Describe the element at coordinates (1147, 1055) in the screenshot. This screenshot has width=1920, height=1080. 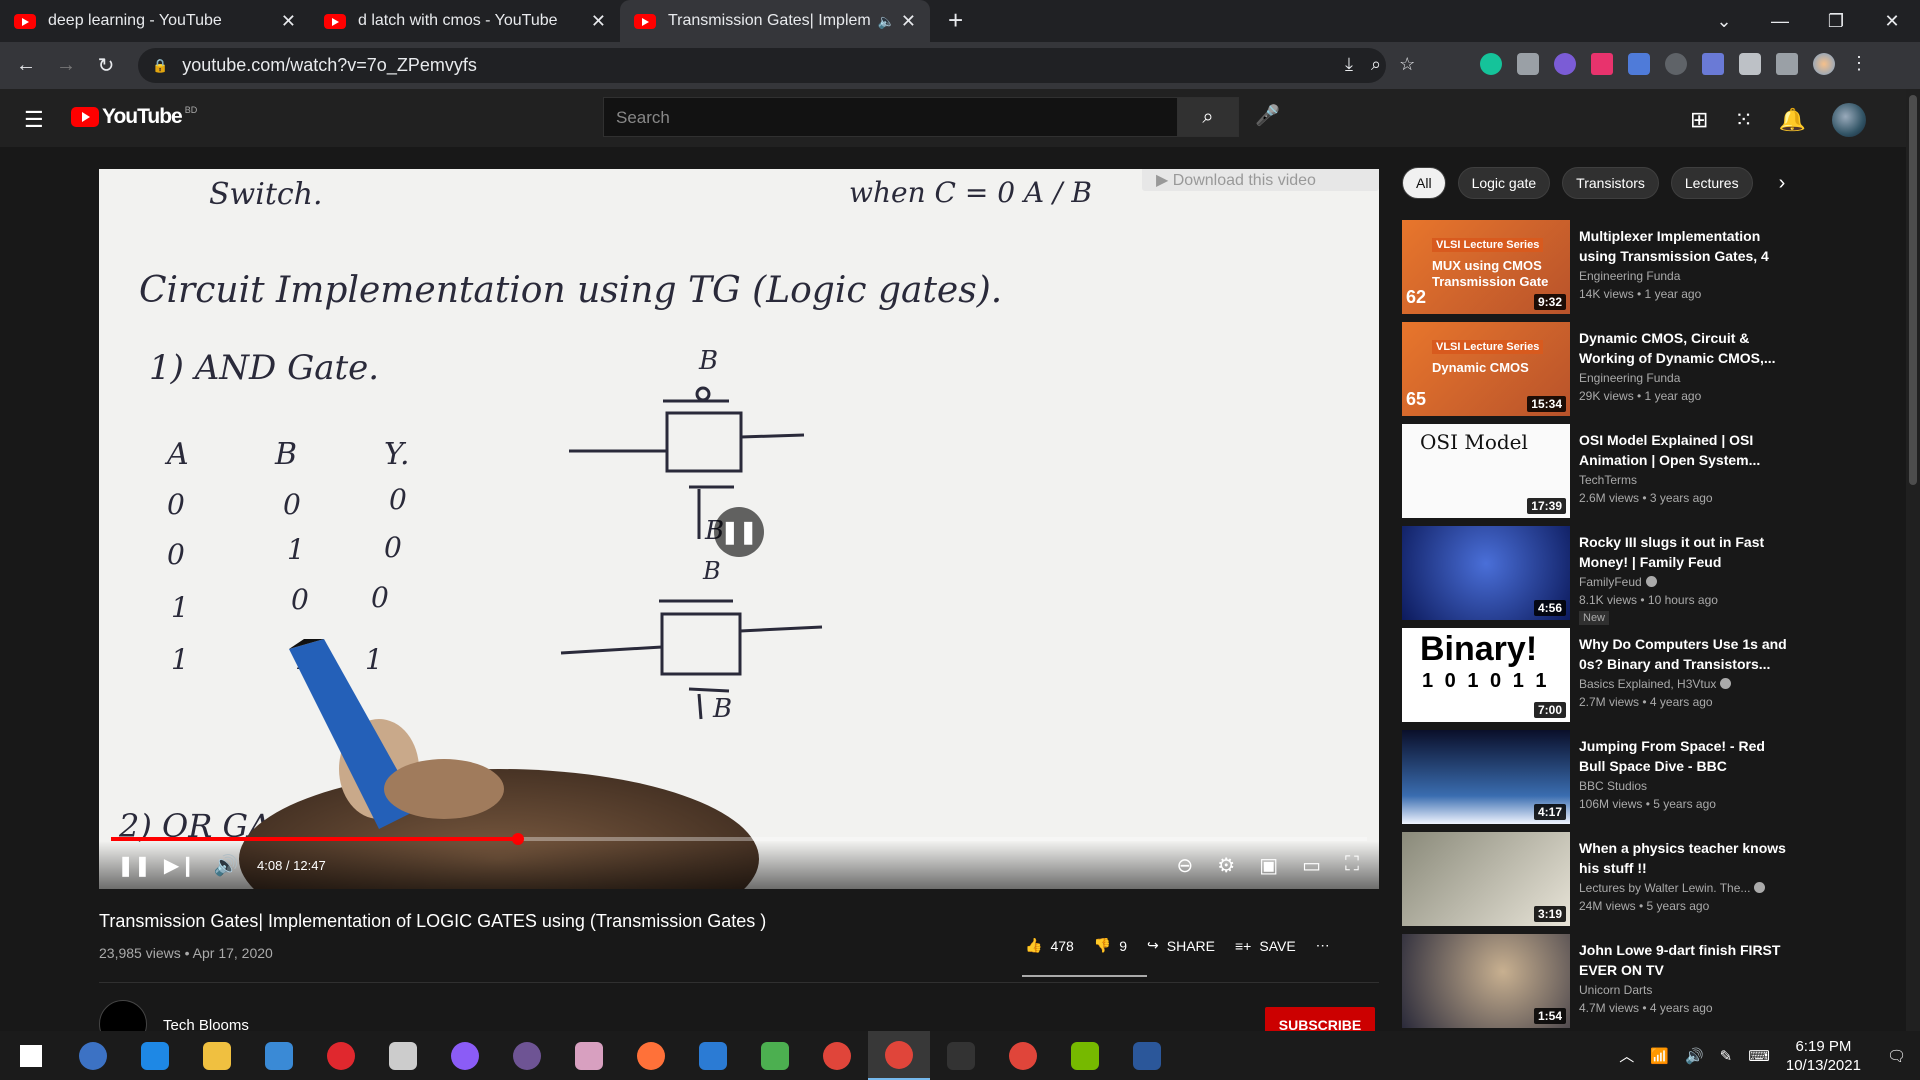
I see `taskbar-word-button` at that location.